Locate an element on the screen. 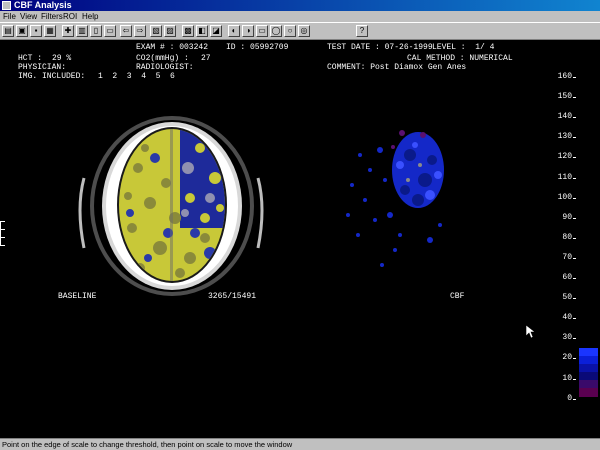  test-date: TEST DATE : 07-26-1999 is located at coordinates (380, 47).